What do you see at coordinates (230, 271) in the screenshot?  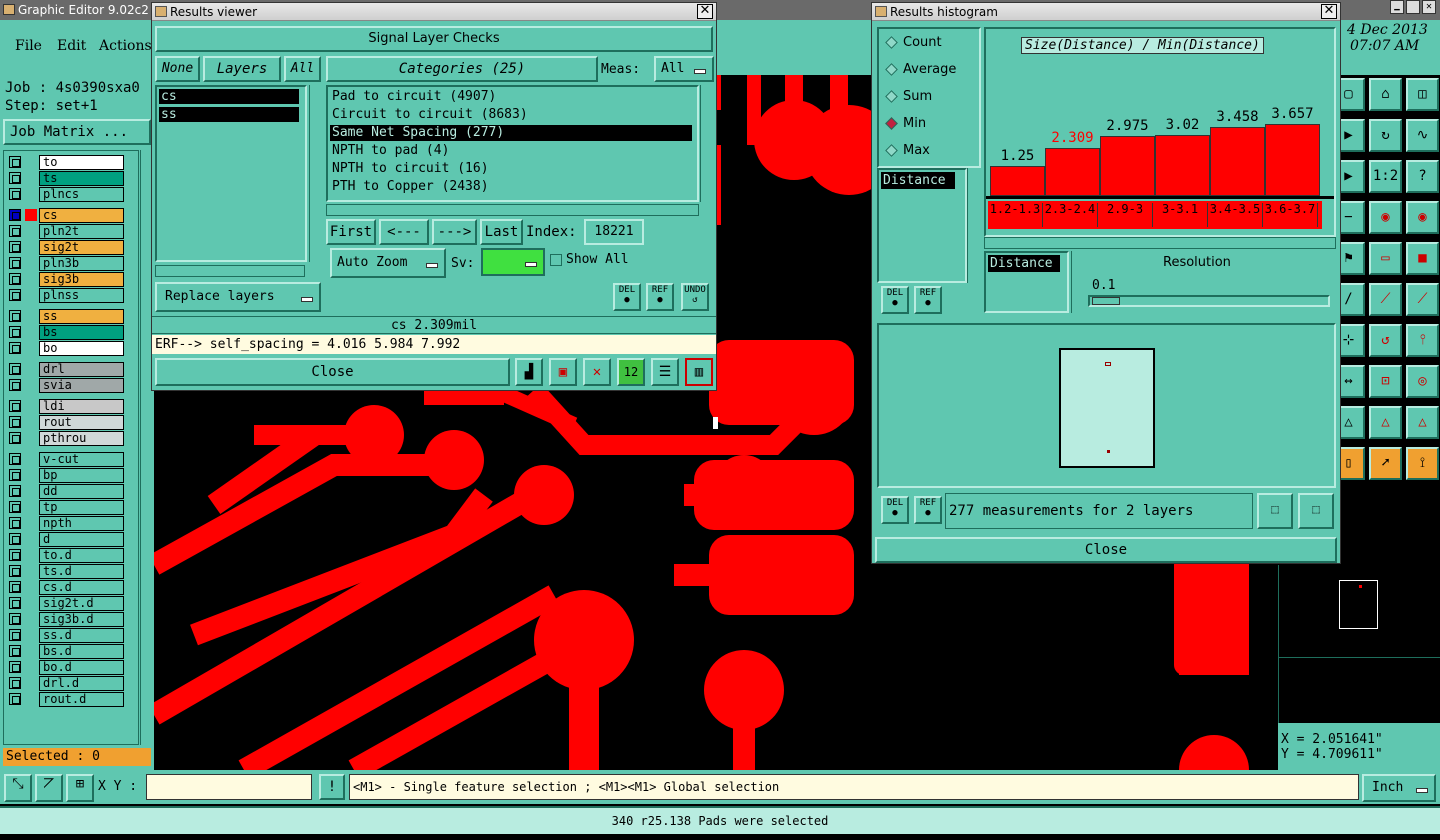 I see `layer-results-hscroll` at bounding box center [230, 271].